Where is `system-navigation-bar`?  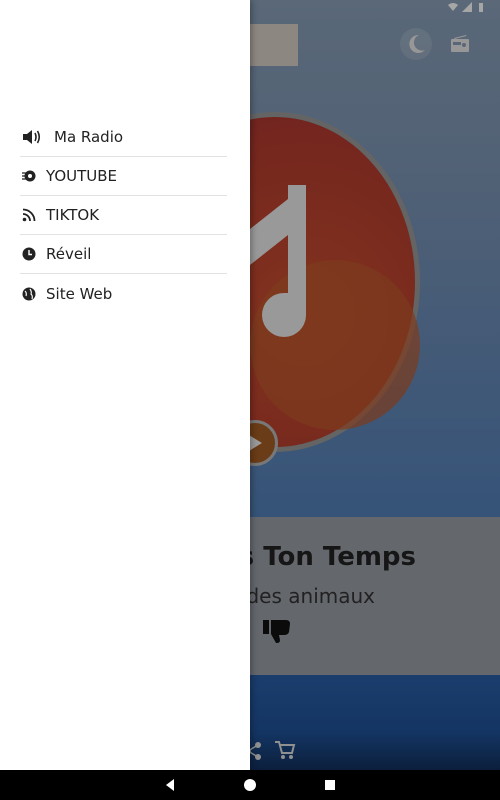 system-navigation-bar is located at coordinates (250, 785).